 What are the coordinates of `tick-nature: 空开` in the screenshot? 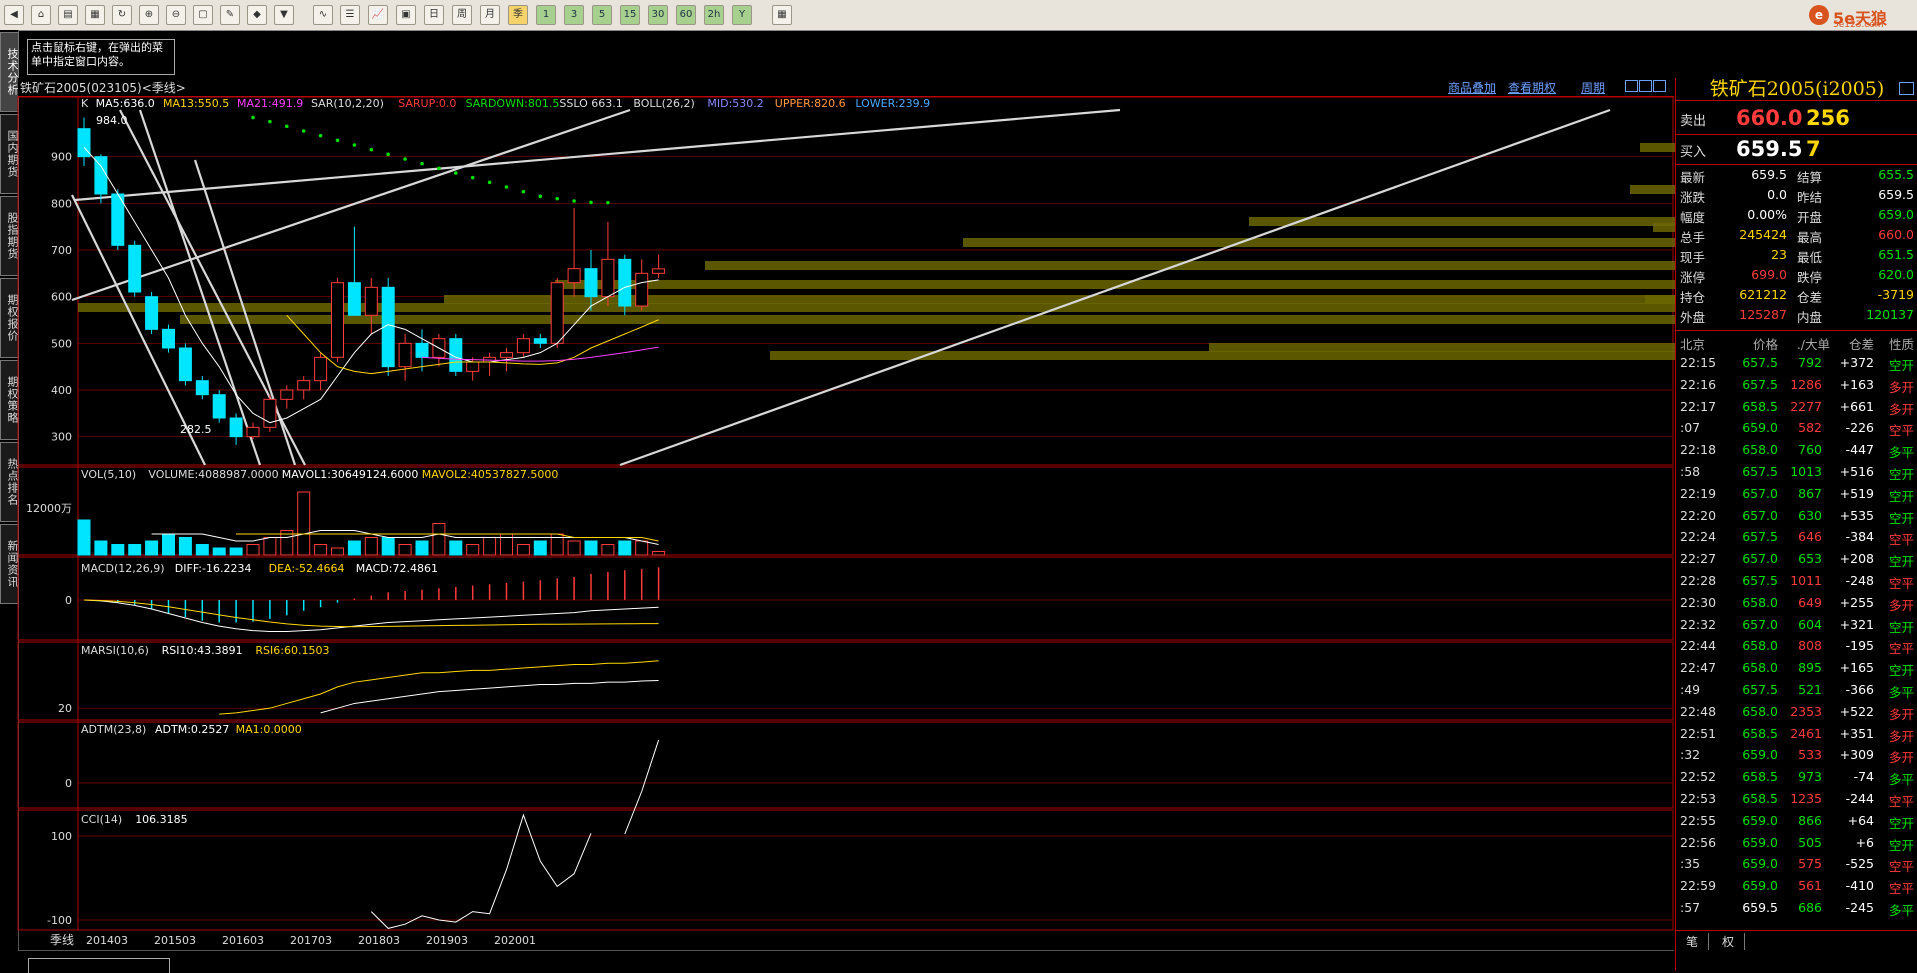 It's located at (1901, 671).